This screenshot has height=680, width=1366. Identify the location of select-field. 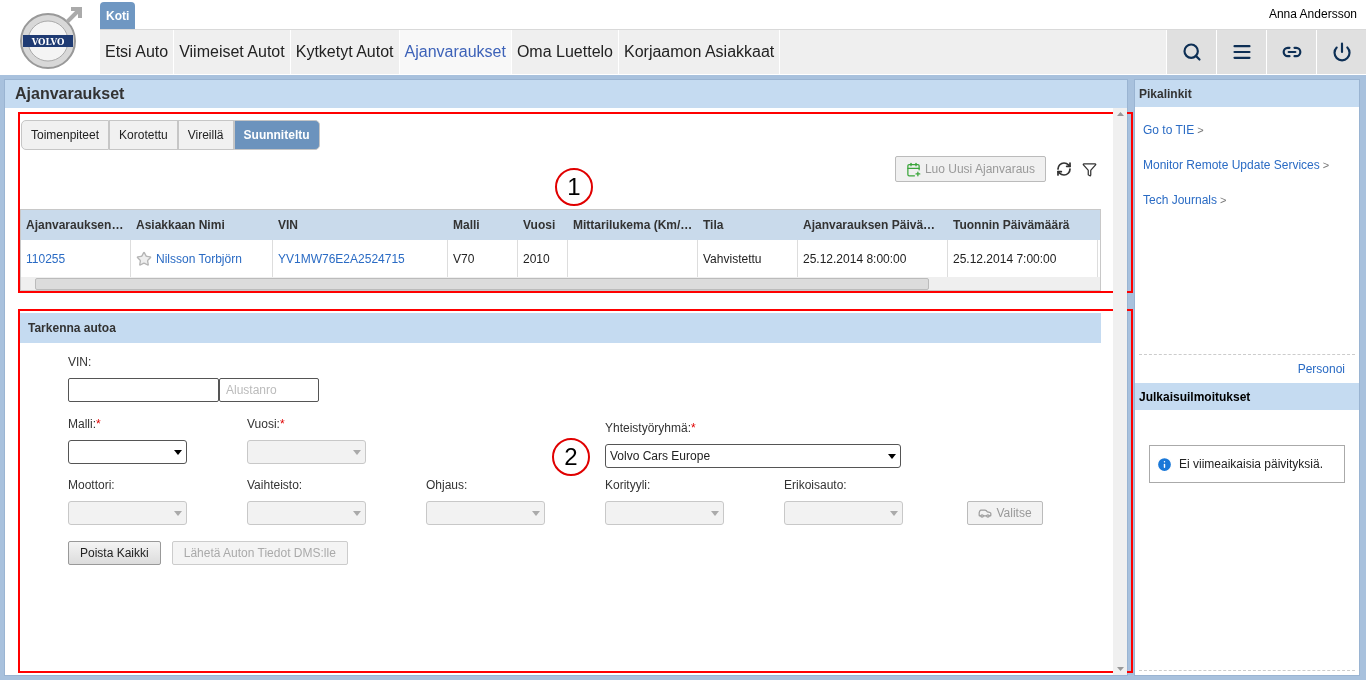
(127, 452).